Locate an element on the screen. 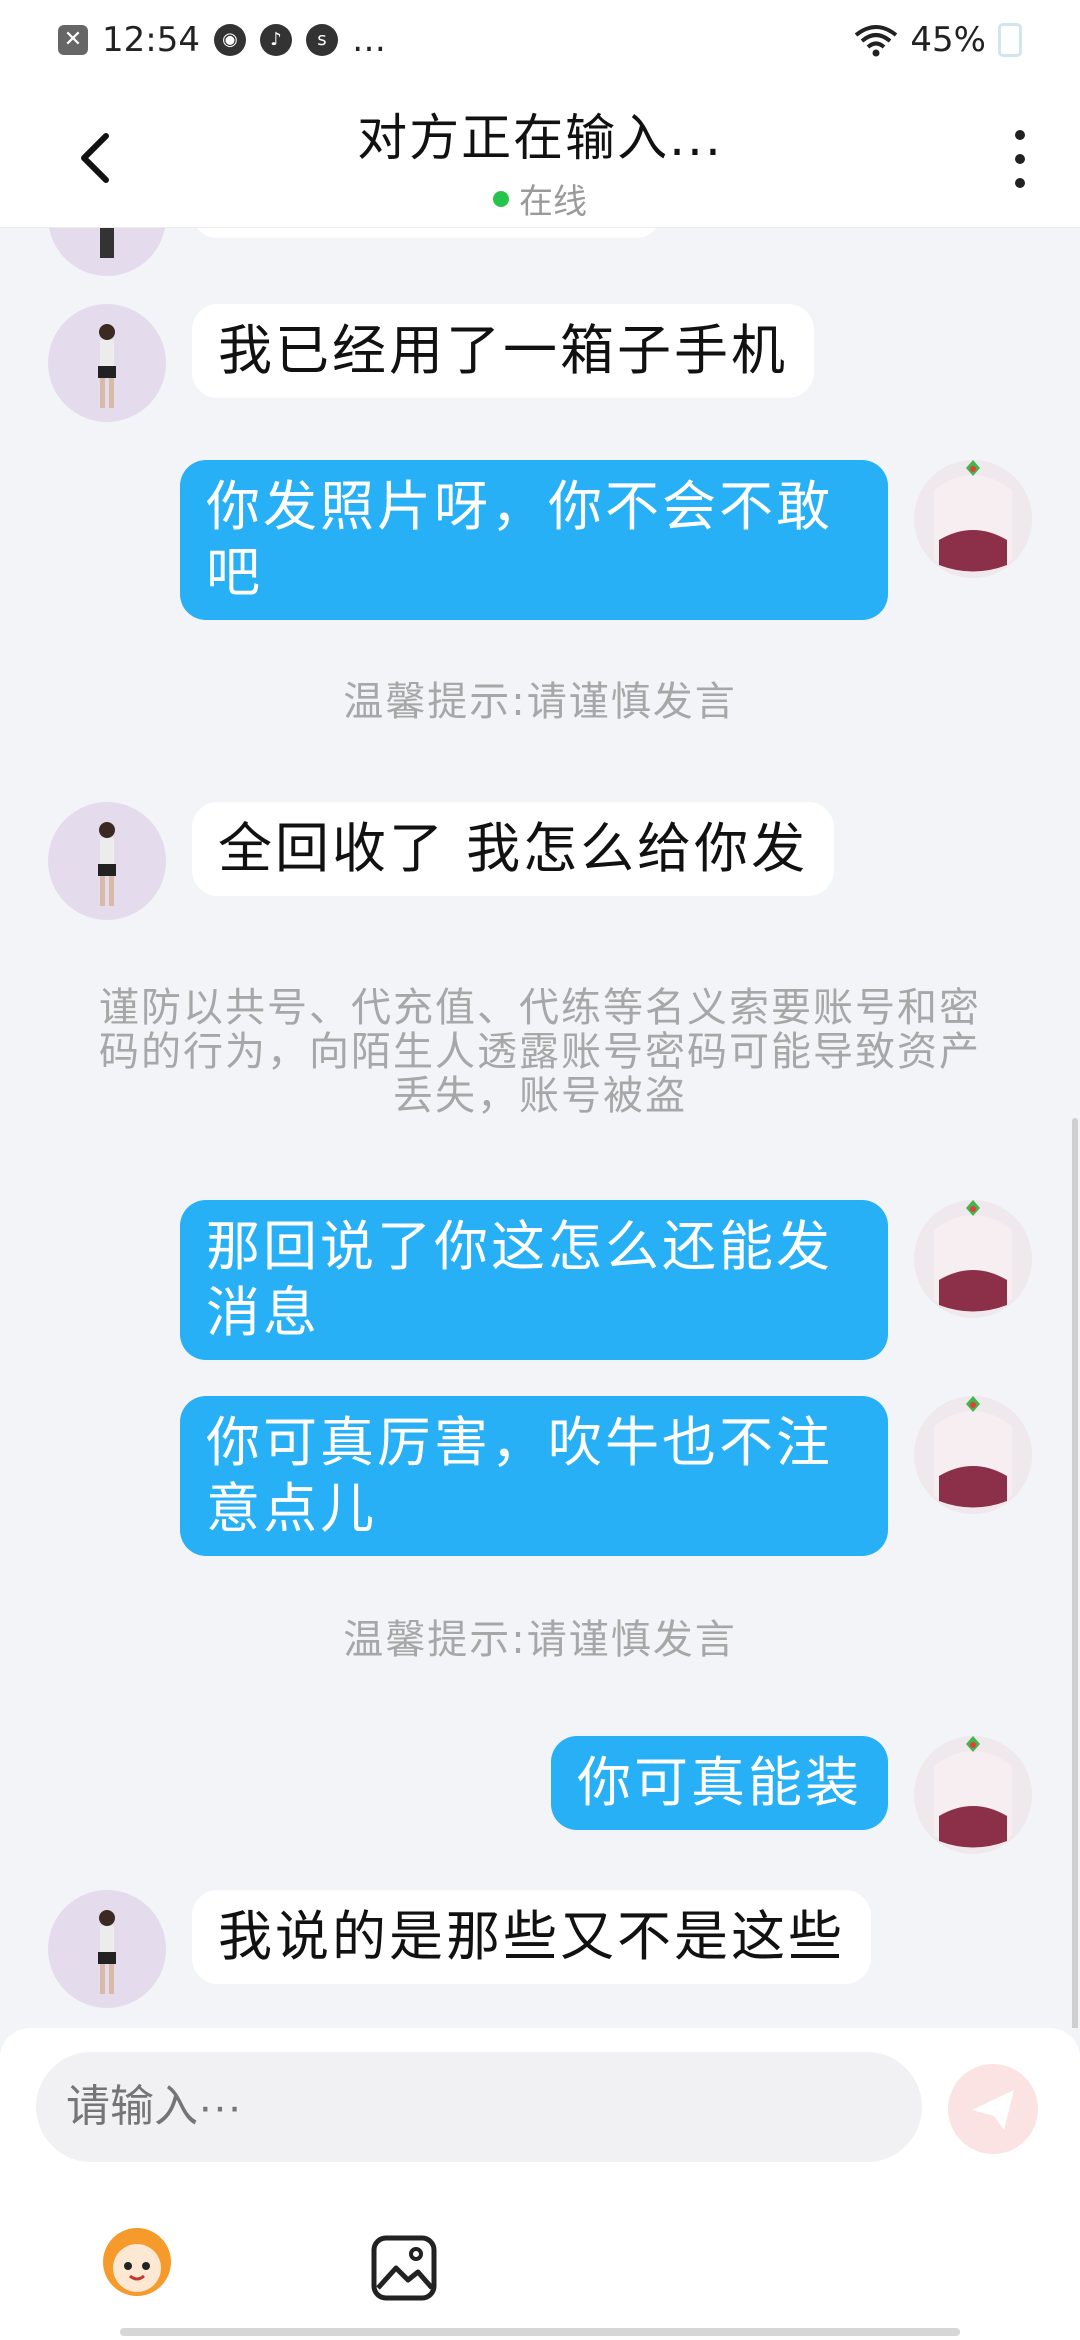  music-app-icon: ♪ is located at coordinates (275, 40).